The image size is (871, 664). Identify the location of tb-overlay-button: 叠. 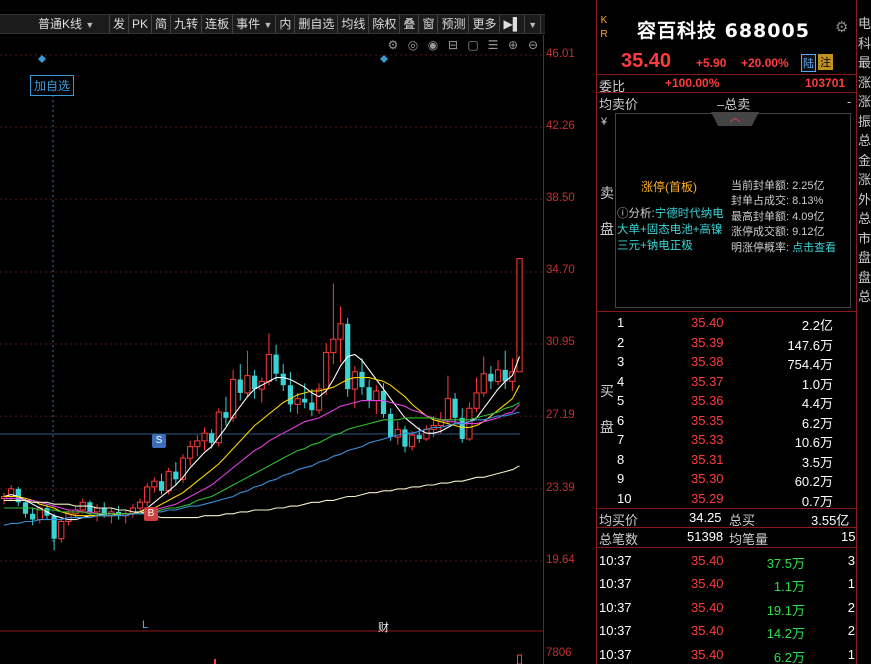
(410, 24).